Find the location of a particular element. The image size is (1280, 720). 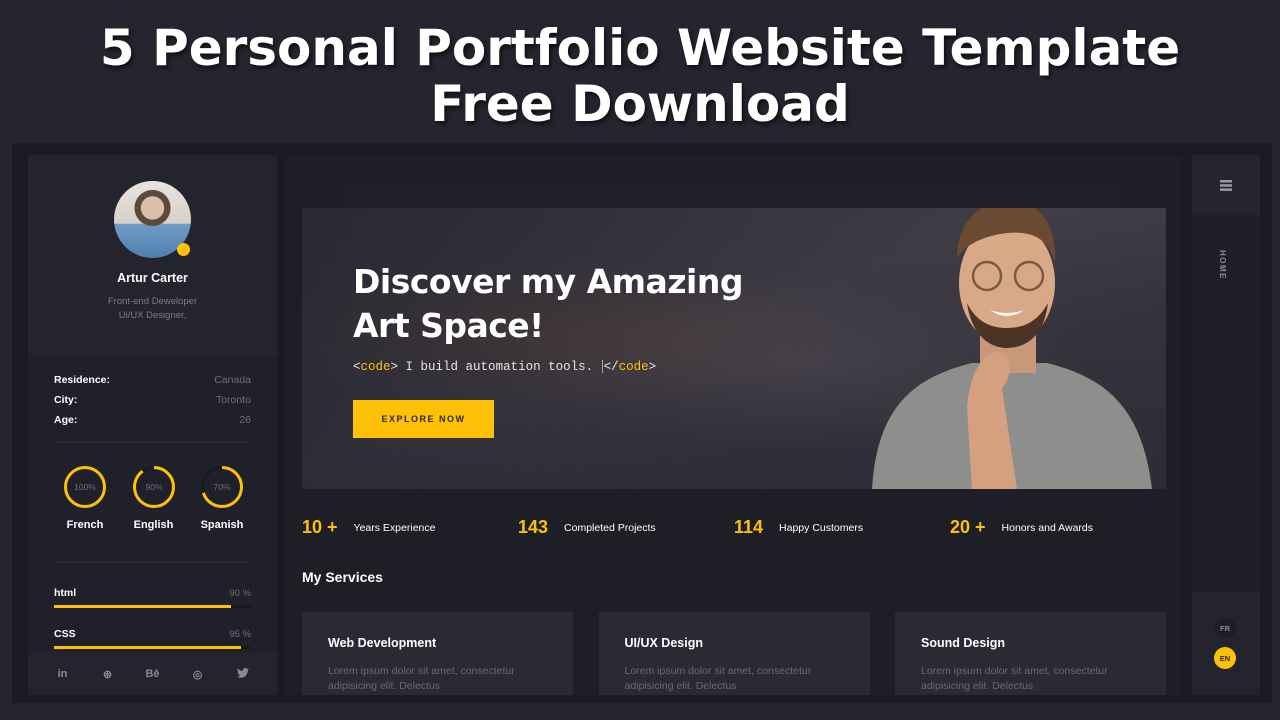

skill-value: 95 % is located at coordinates (240, 634).